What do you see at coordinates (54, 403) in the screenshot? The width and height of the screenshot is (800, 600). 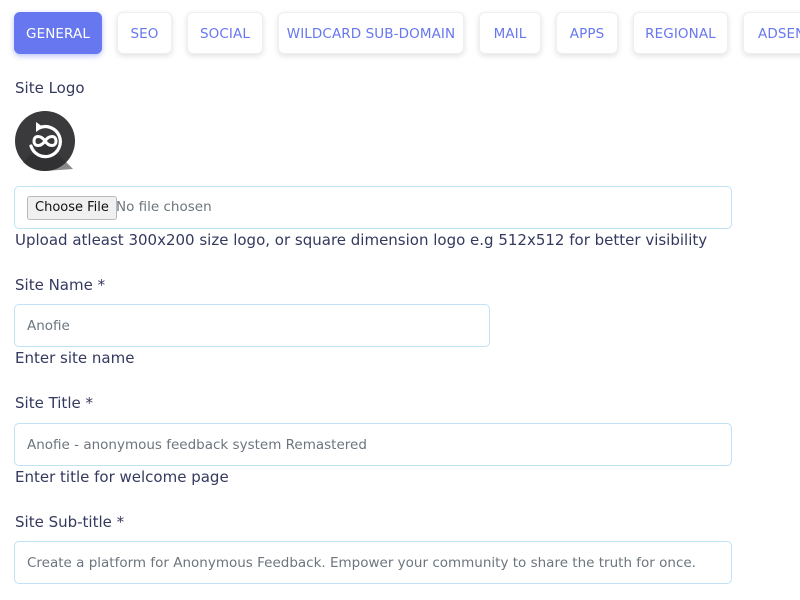 I see `site-title-label: Site Title *` at bounding box center [54, 403].